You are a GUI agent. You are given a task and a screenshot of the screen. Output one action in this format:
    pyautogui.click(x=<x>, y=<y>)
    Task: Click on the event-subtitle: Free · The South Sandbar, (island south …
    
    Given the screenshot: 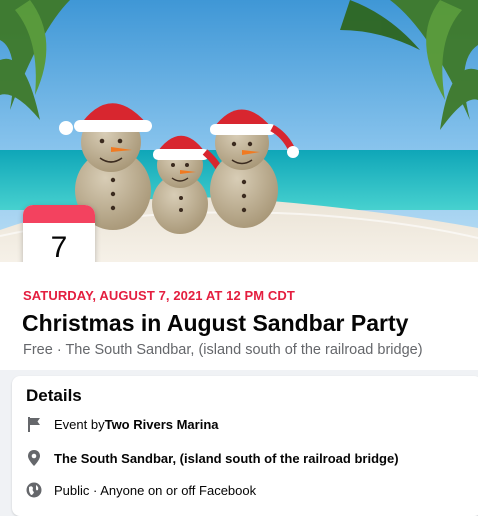 What is the action you would take?
    pyautogui.click(x=223, y=350)
    